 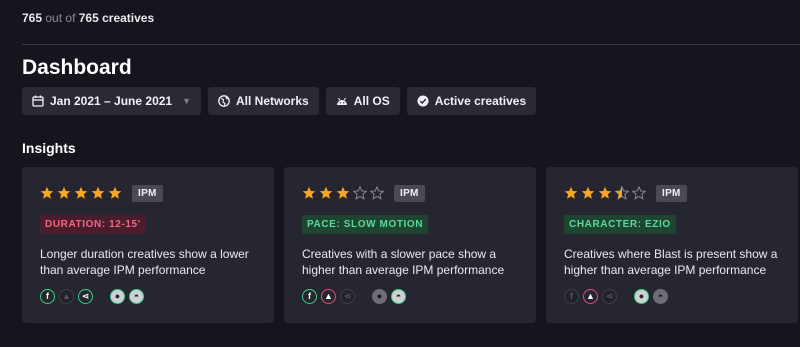 I want to click on os-label: All OS, so click(x=371, y=101).